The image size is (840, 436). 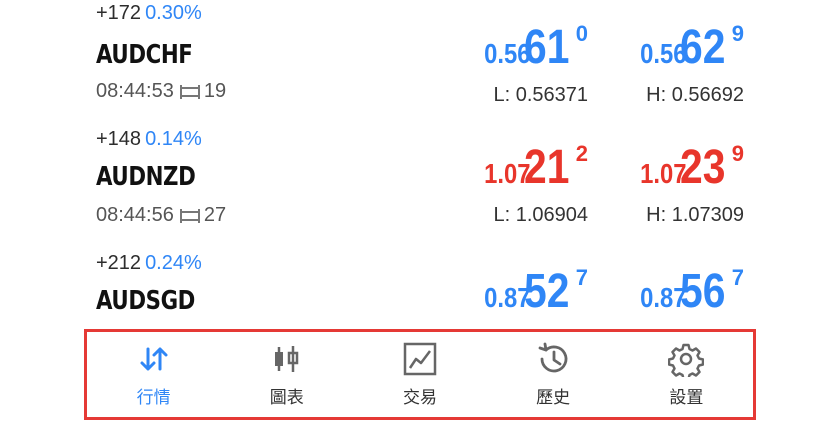 What do you see at coordinates (532, 291) in the screenshot?
I see `bid-price: 0.8752 7` at bounding box center [532, 291].